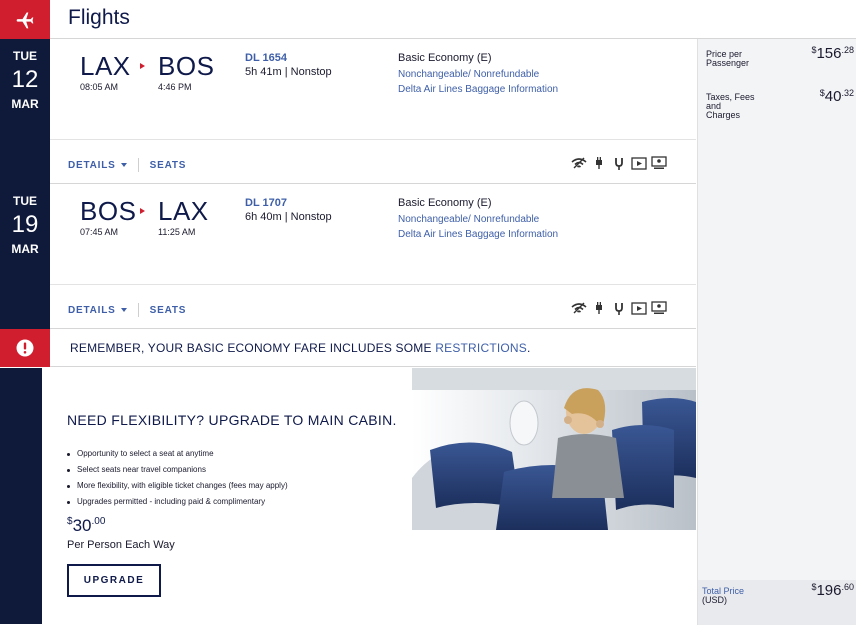 The image size is (856, 625). What do you see at coordinates (554, 449) in the screenshot?
I see `cabin-photo` at bounding box center [554, 449].